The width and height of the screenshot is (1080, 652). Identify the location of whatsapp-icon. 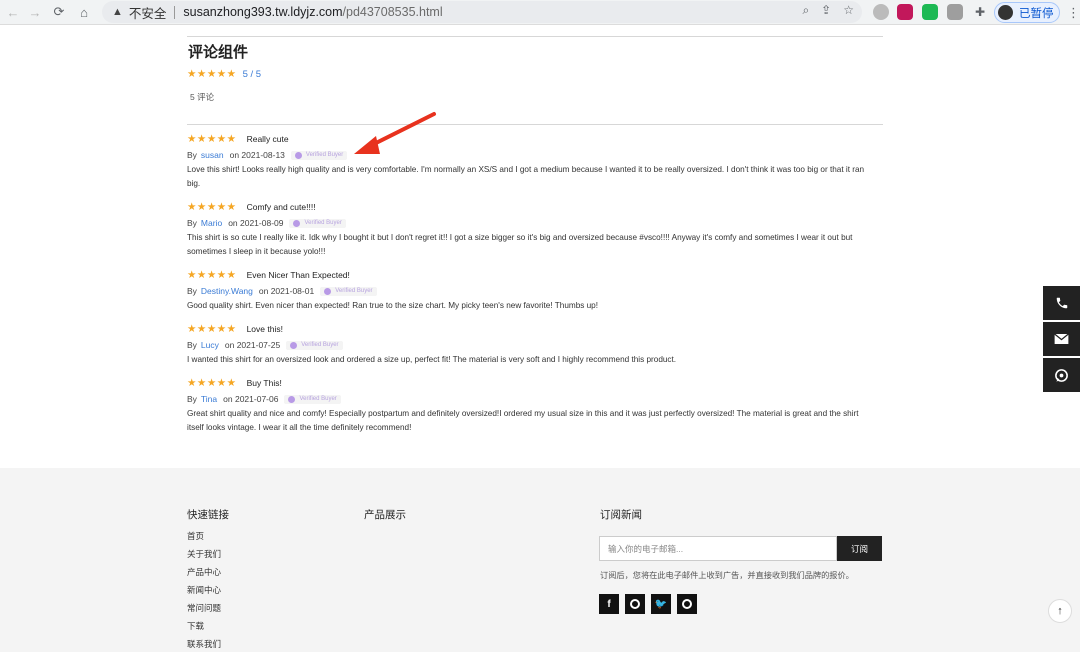
(1061, 375).